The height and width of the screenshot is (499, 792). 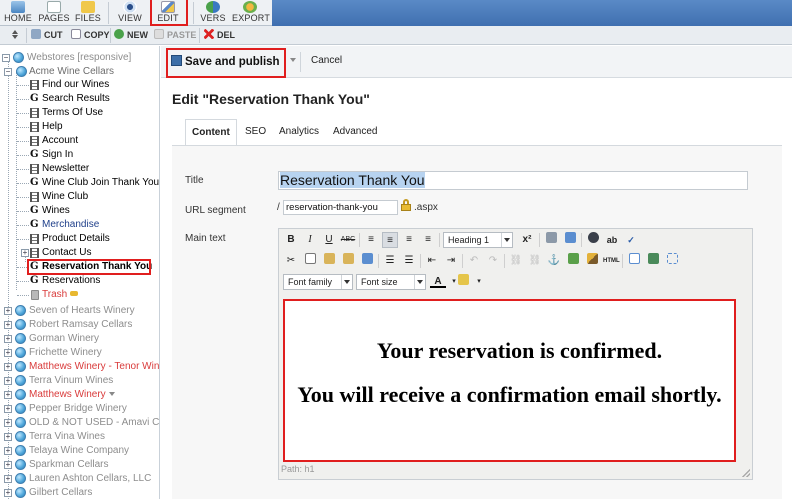 I want to click on print-icon, so click(x=551, y=240).